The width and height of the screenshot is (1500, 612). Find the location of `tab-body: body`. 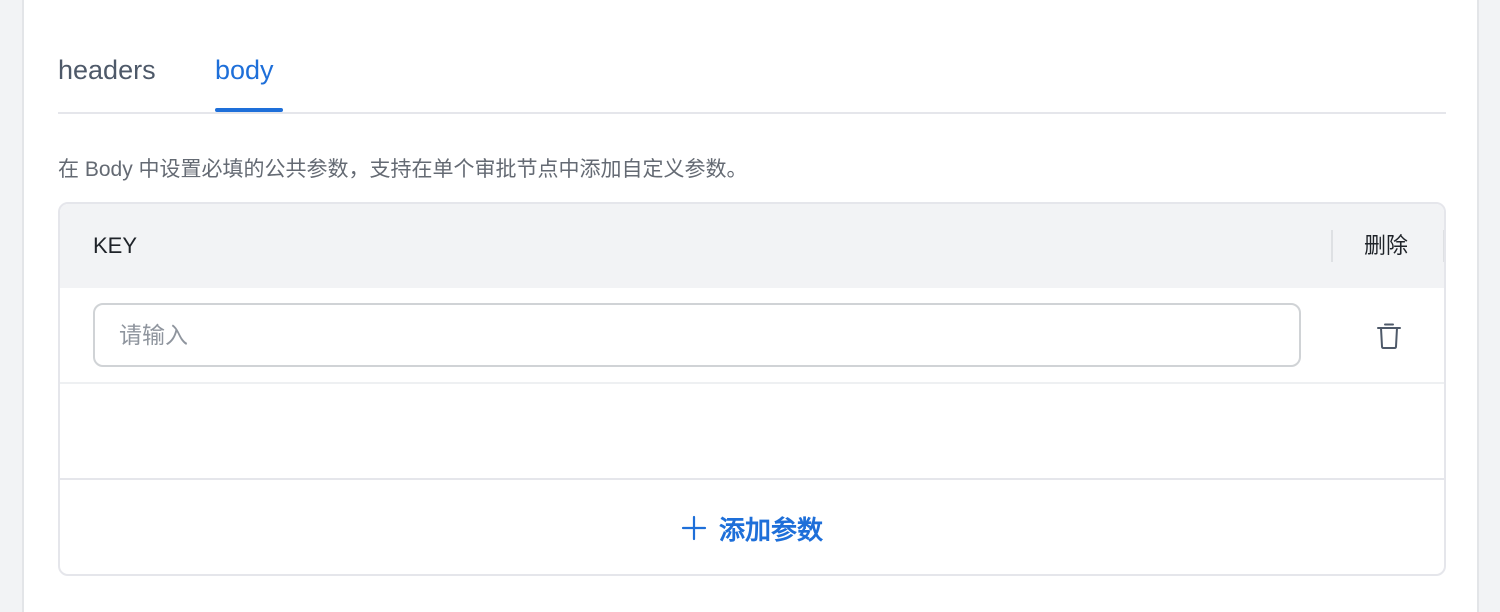

tab-body: body is located at coordinates (244, 70).